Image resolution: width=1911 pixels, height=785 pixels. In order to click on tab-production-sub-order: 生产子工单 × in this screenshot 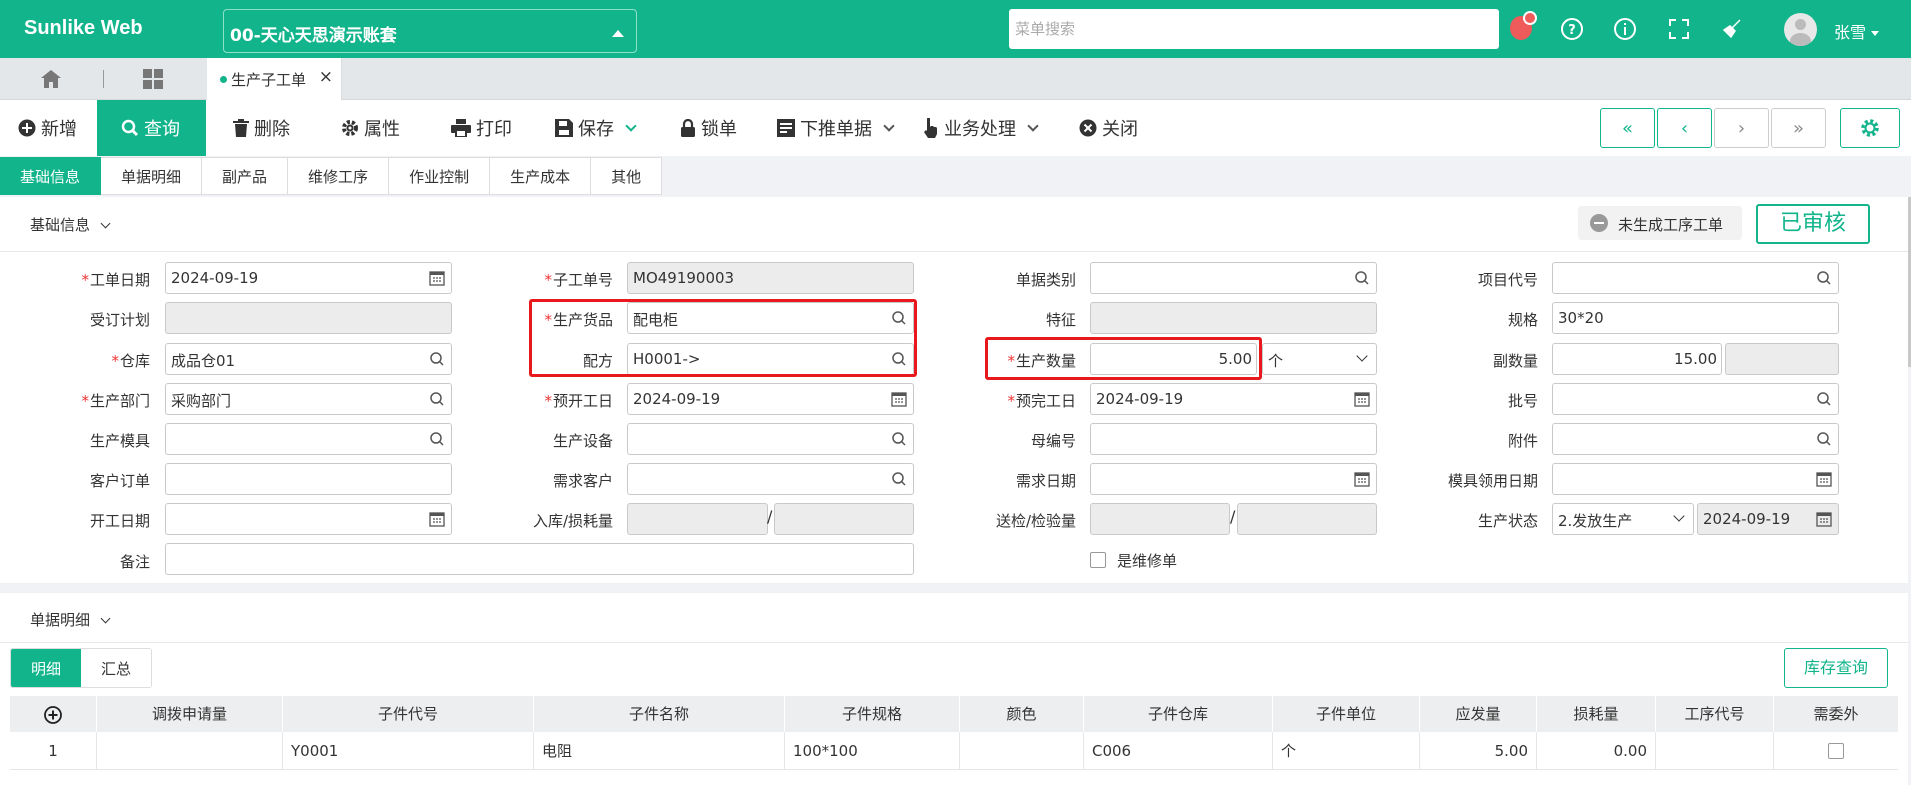, I will do `click(274, 79)`.